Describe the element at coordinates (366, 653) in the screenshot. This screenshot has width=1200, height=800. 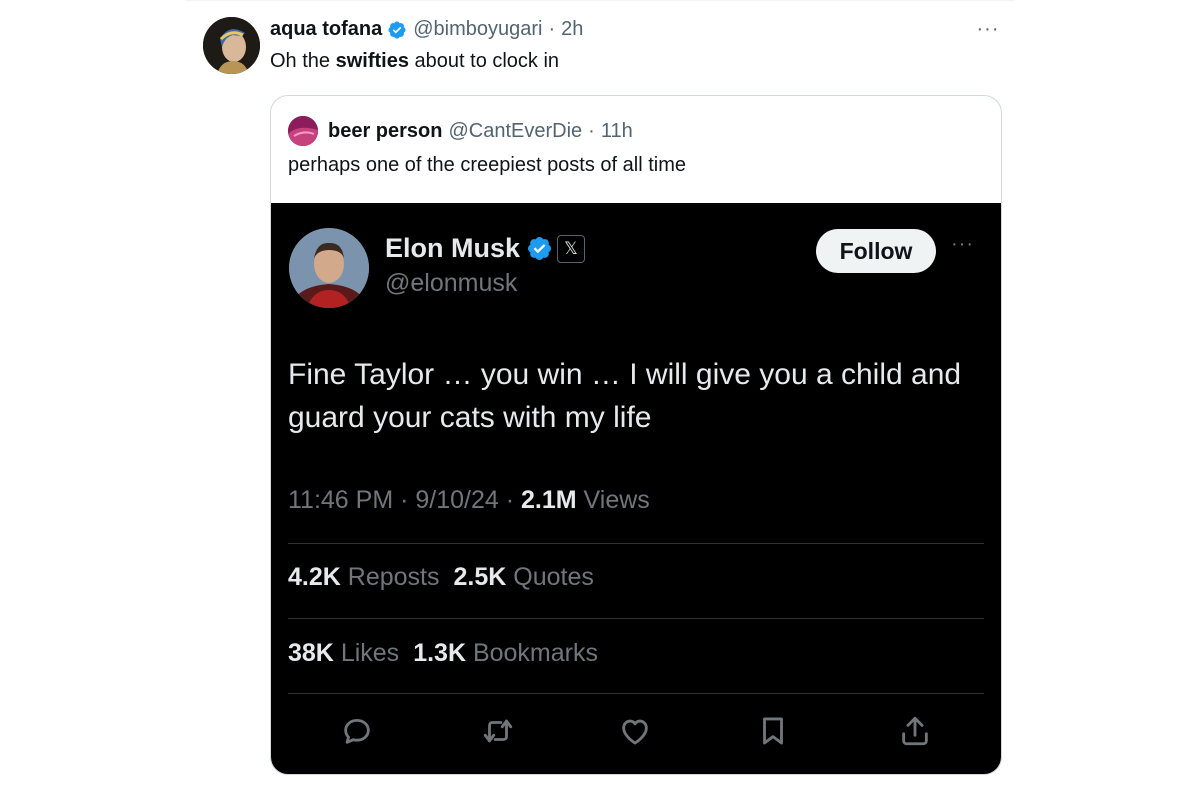
I see `likes-label: Likes` at that location.